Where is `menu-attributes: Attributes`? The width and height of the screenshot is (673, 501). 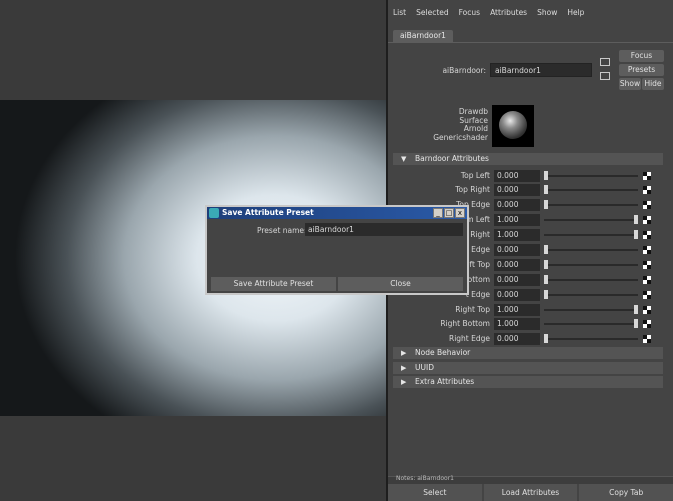 menu-attributes: Attributes is located at coordinates (508, 13).